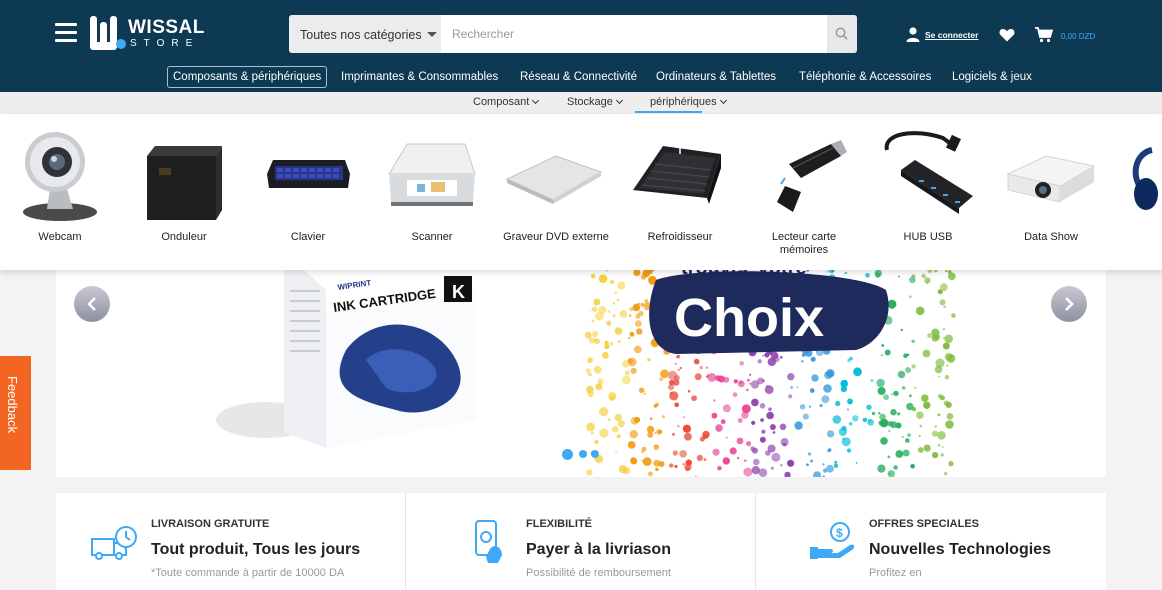 The height and width of the screenshot is (590, 1162). Describe the element at coordinates (865, 77) in the screenshot. I see `nav-item-telephonie: Téléphonie & Accessoires` at that location.